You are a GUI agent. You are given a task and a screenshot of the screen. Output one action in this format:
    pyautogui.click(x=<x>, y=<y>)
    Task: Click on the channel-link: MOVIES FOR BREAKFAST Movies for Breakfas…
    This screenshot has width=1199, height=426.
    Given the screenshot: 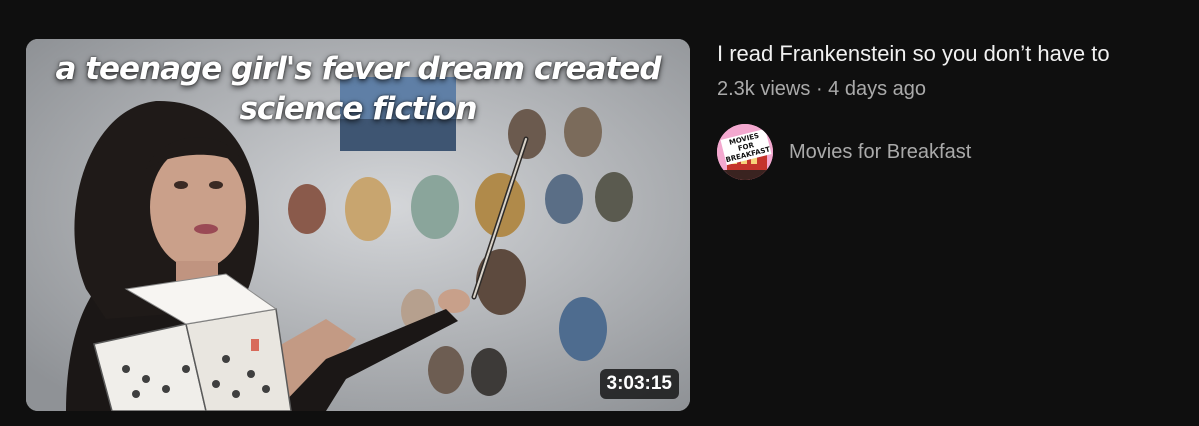 What is the action you would take?
    pyautogui.click(x=844, y=152)
    